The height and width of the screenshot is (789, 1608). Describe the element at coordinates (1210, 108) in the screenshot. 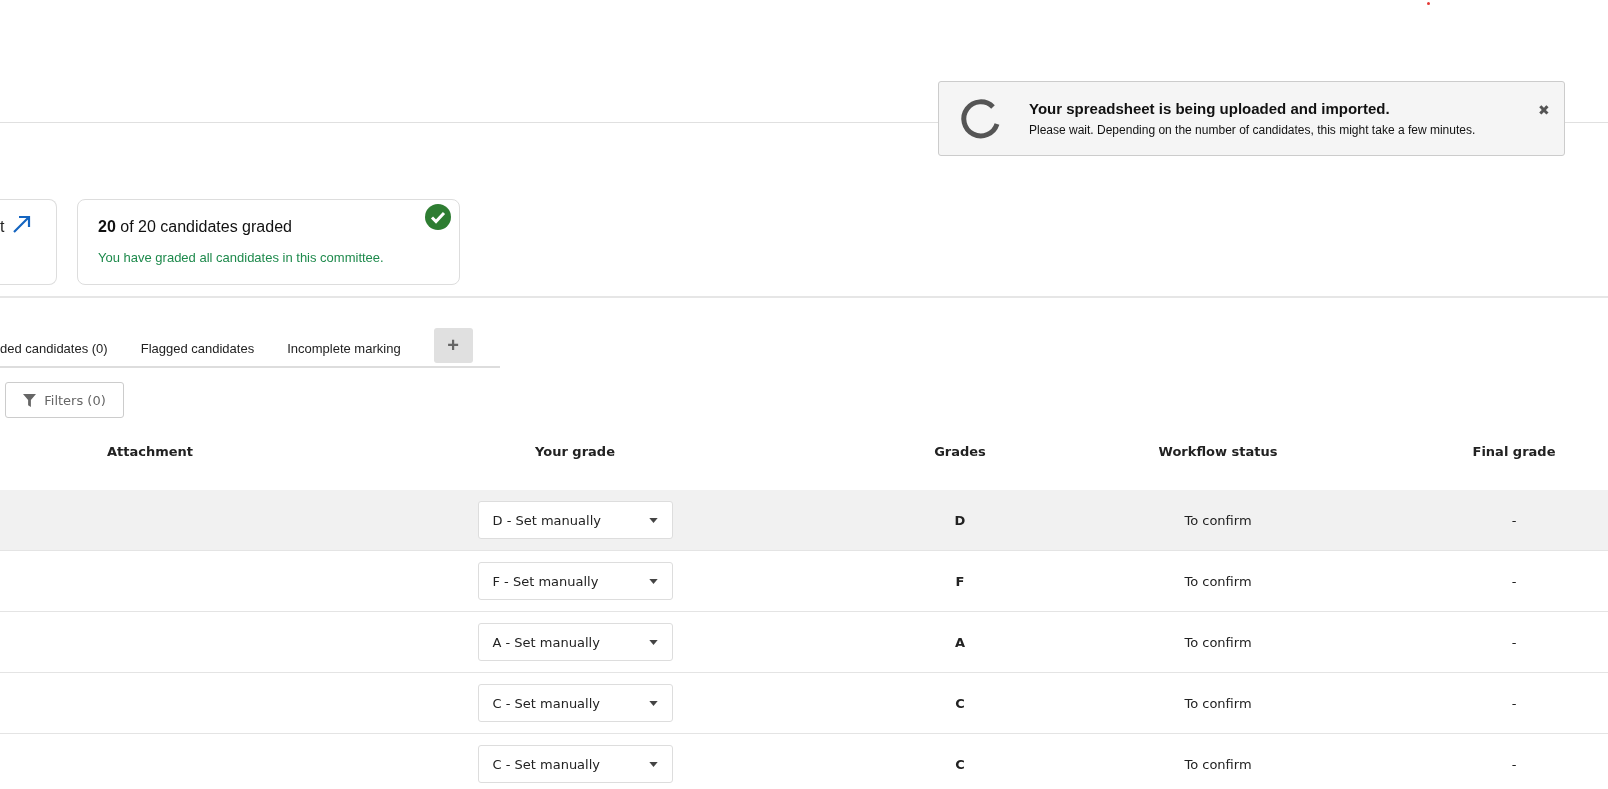

I see `notification-title: Your spreadsheet is being uploaded and imported.` at that location.